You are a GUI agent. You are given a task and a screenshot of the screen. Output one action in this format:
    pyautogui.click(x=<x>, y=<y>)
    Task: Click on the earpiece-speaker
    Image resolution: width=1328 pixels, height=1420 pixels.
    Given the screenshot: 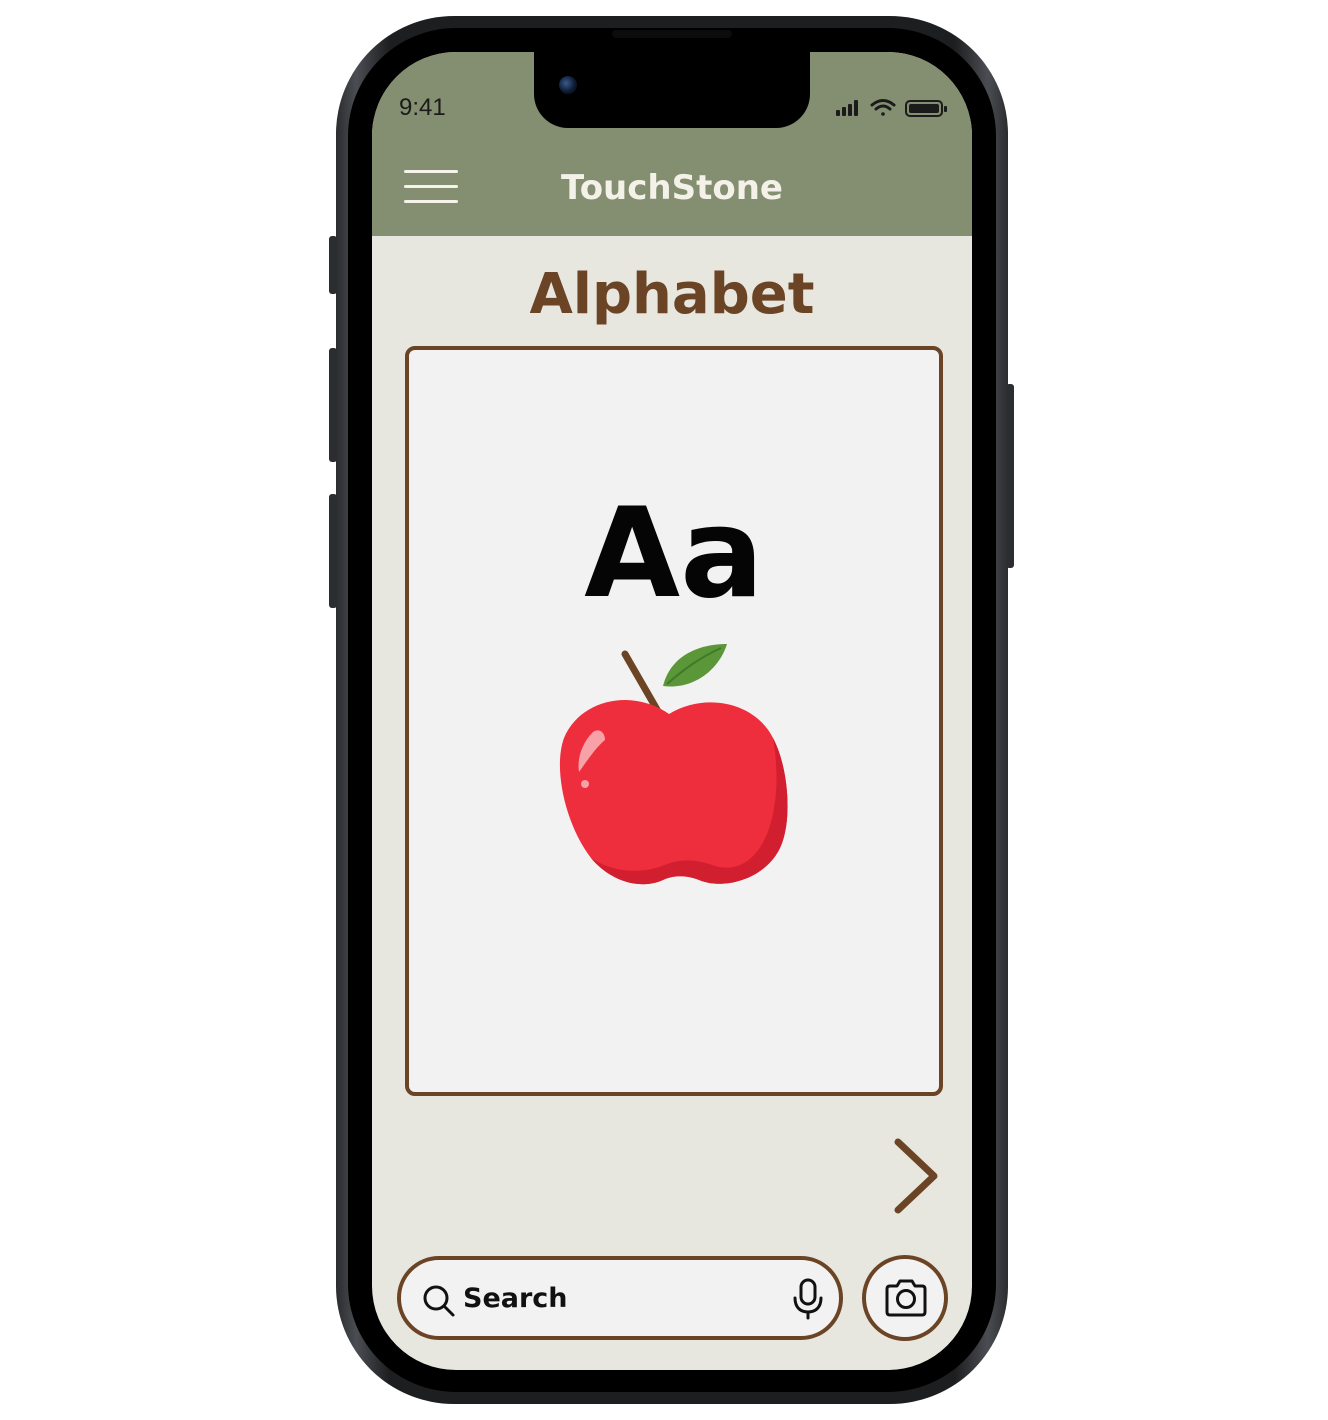 What is the action you would take?
    pyautogui.click(x=672, y=34)
    